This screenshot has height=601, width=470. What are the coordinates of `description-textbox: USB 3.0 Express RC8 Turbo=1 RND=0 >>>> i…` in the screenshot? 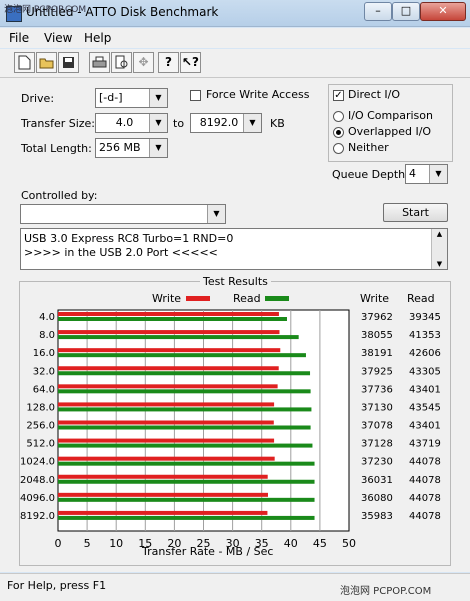 It's located at (234, 249).